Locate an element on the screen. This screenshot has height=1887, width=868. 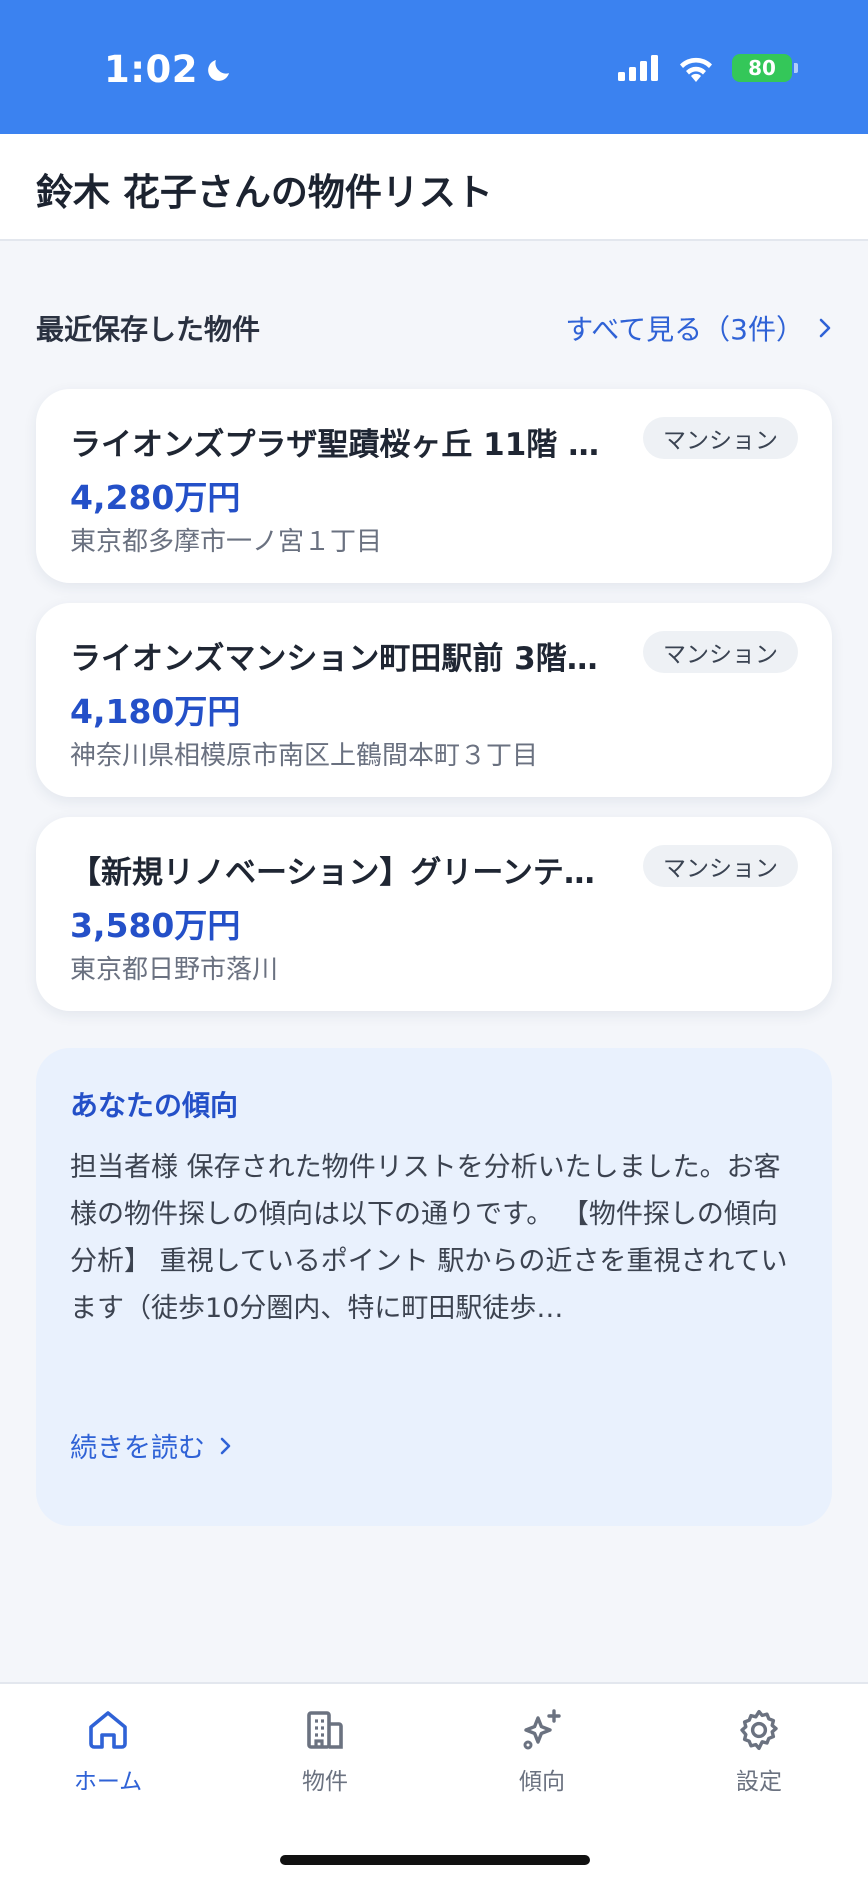
property-price: 4,280万円 is located at coordinates (155, 497).